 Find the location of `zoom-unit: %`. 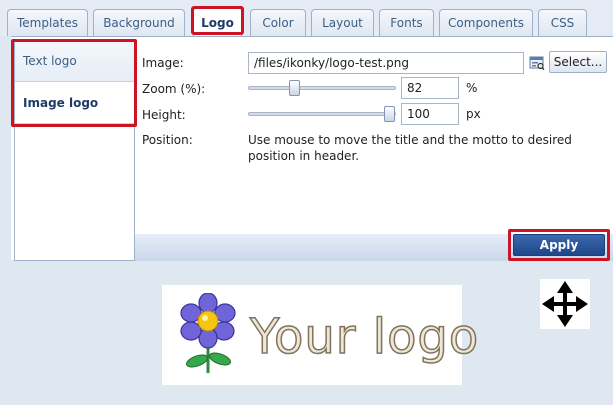

zoom-unit: % is located at coordinates (472, 88).